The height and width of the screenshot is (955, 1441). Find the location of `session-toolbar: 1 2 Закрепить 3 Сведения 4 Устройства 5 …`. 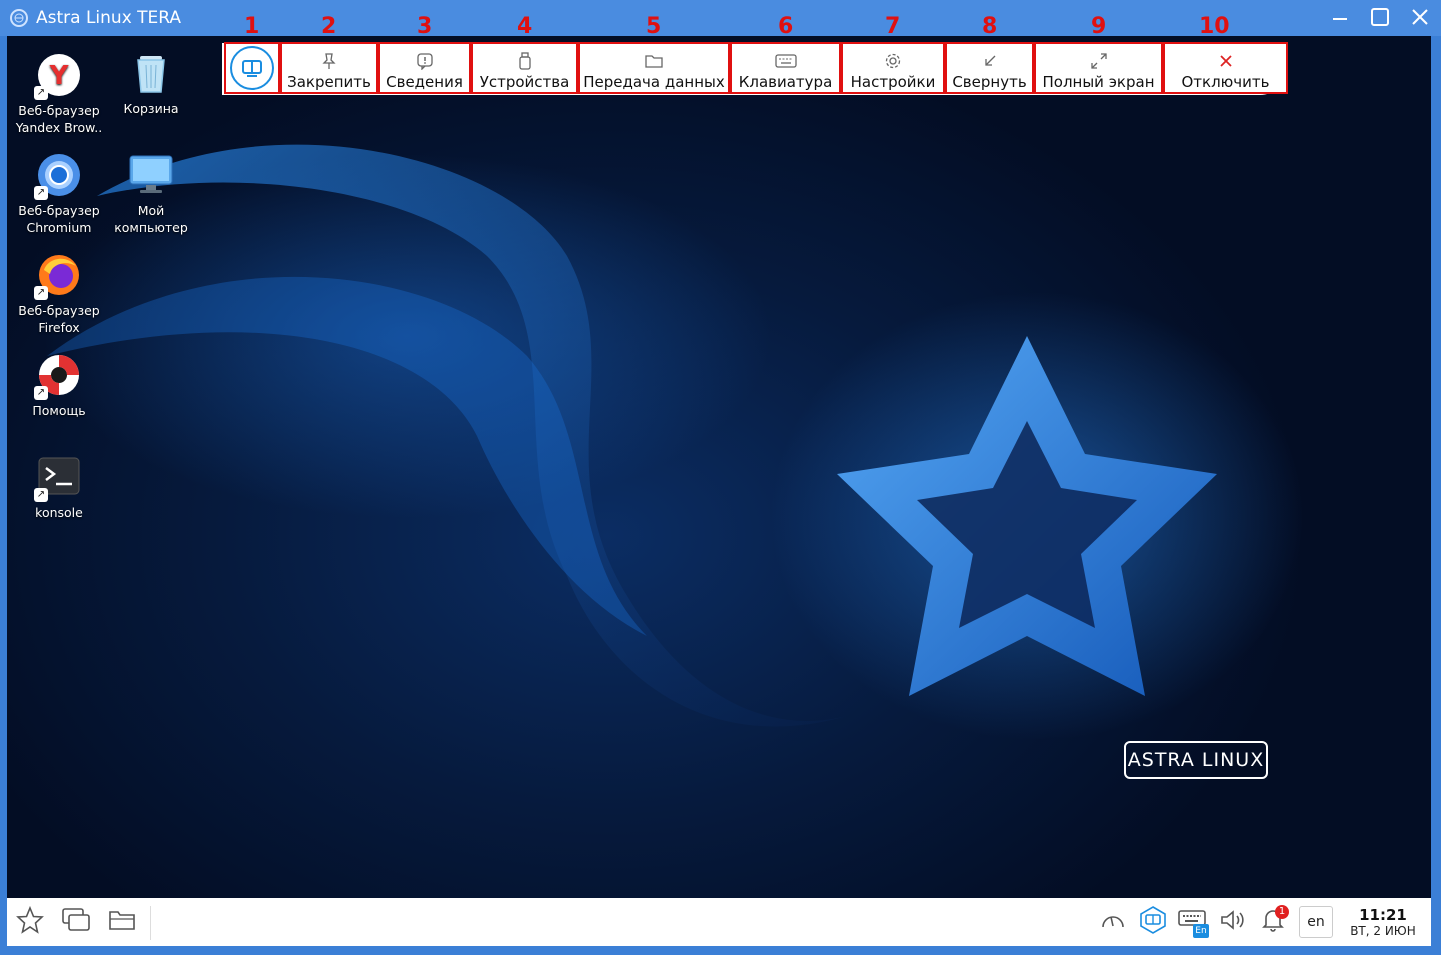

session-toolbar: 1 2 Закрепить 3 Сведения 4 Устройства 5 … is located at coordinates (755, 55).